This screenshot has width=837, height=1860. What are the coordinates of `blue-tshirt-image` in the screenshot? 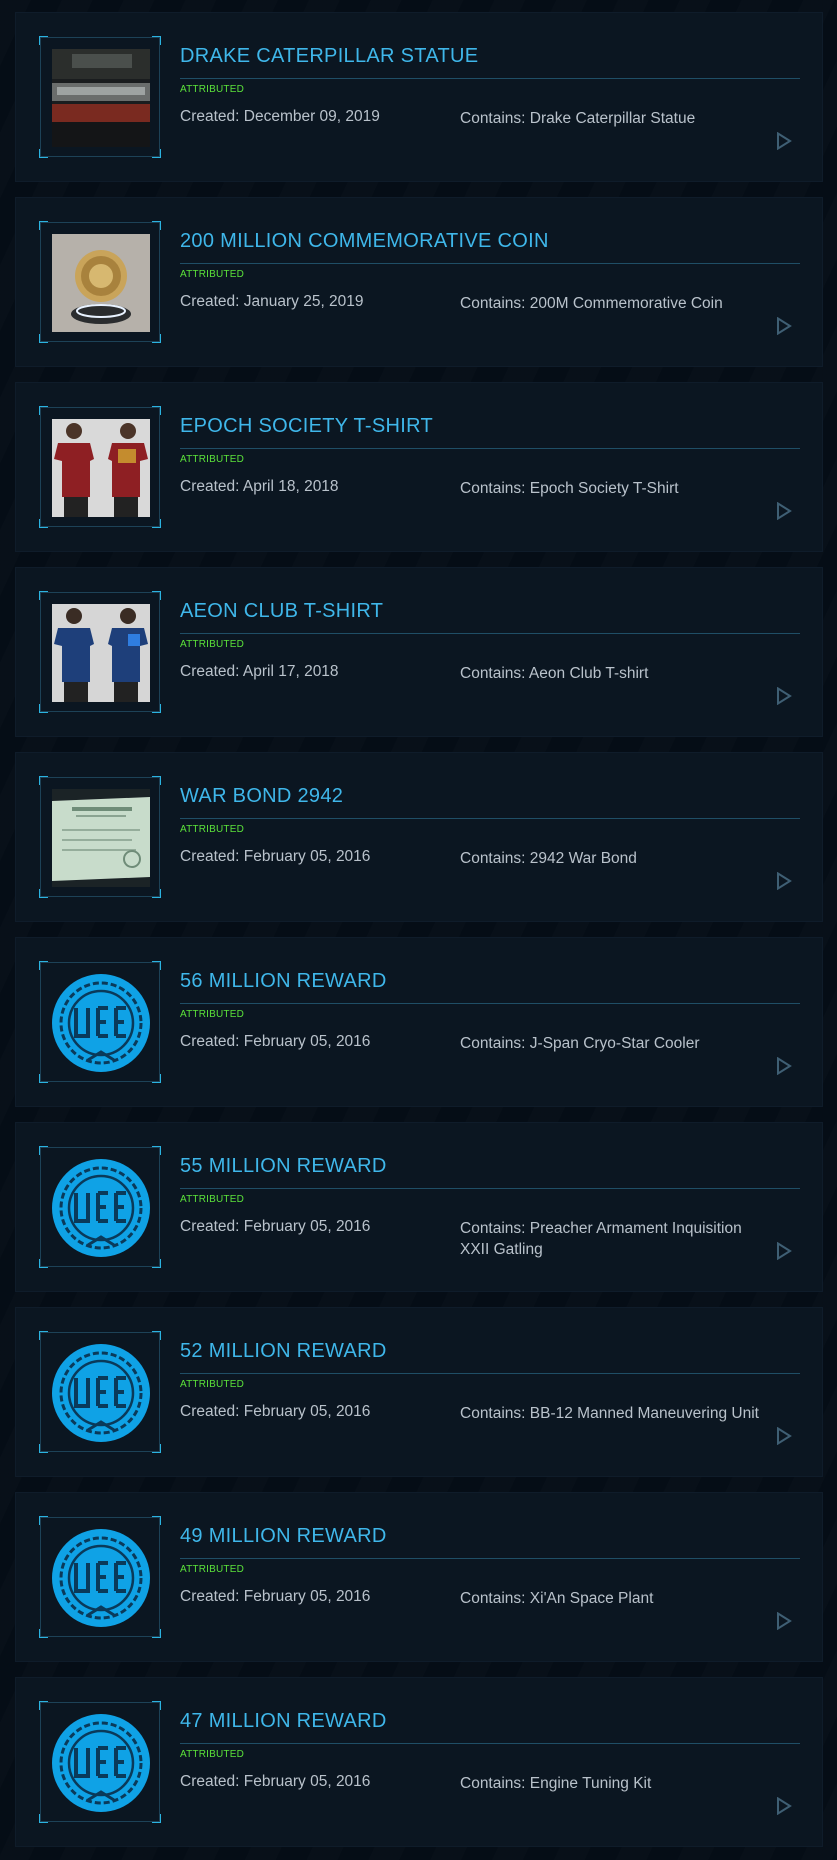 It's located at (101, 653).